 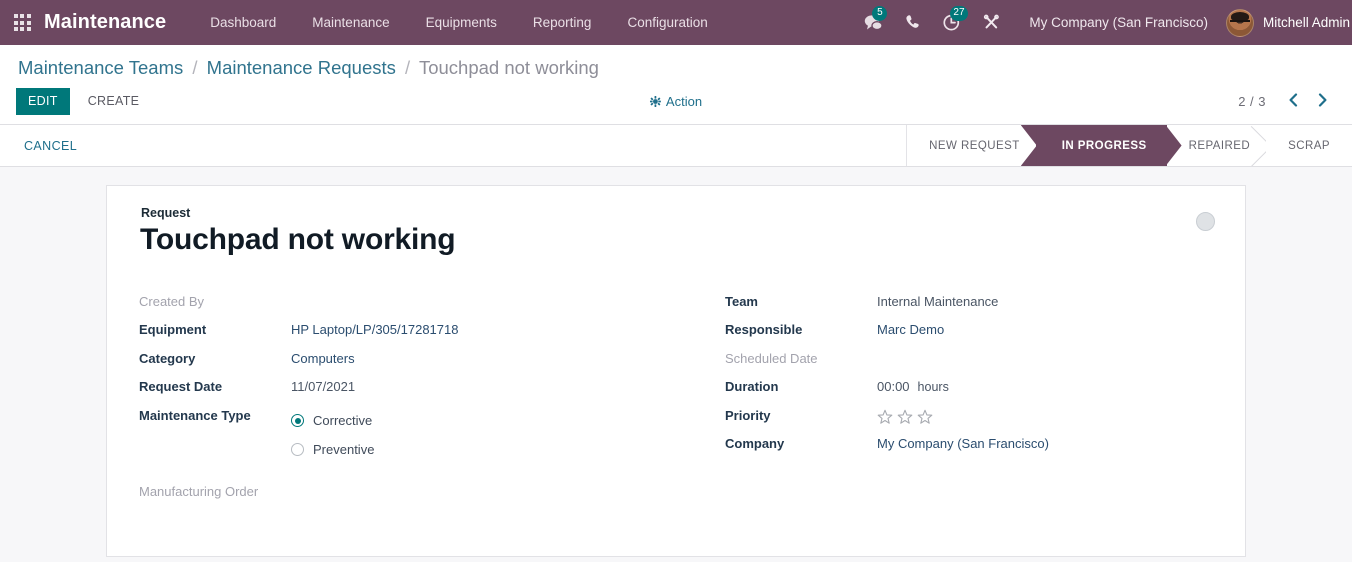 What do you see at coordinates (43, 101) in the screenshot?
I see `edit-button: EDIT` at bounding box center [43, 101].